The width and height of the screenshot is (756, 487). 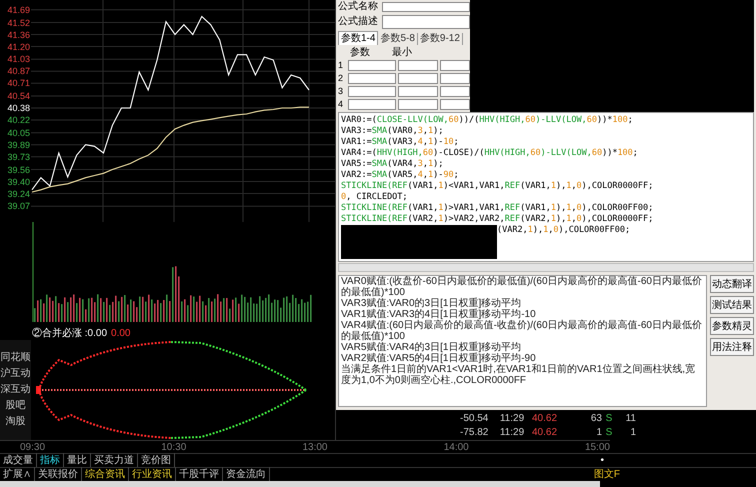 I want to click on code-line: STICKLINE(REF(VAR2,1)>VAR2,VAR2,REF(VAR2,1),1,0),COLOR0000FF;, so click(x=497, y=219).